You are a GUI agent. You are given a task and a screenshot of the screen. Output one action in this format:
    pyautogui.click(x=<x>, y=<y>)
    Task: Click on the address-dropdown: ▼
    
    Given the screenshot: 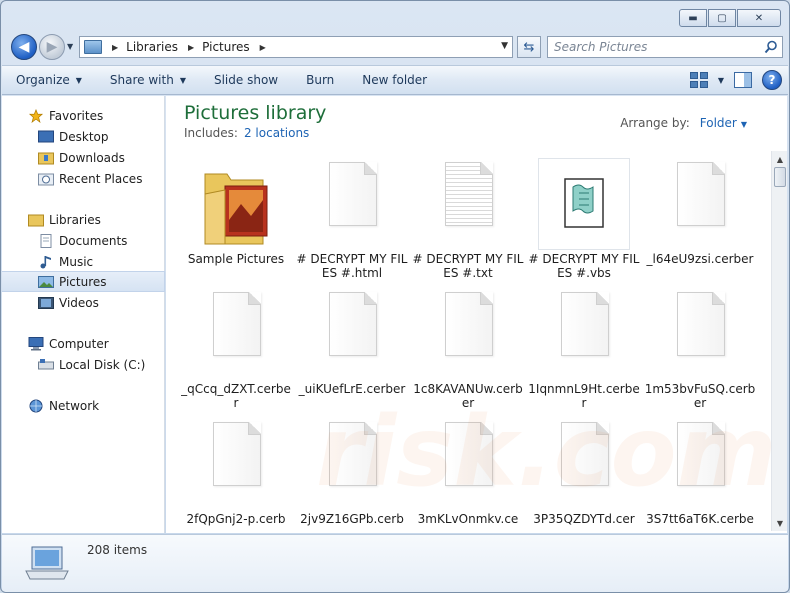 What is the action you would take?
    pyautogui.click(x=504, y=46)
    